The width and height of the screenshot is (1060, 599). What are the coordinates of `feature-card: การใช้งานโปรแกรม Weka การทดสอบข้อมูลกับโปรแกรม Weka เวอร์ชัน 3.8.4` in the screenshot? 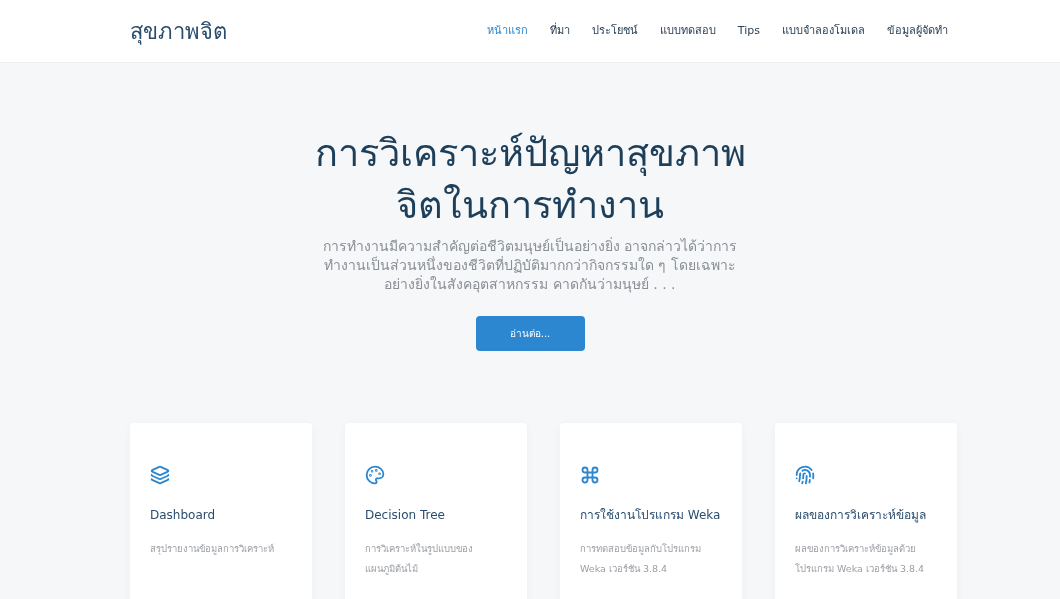 It's located at (651, 511).